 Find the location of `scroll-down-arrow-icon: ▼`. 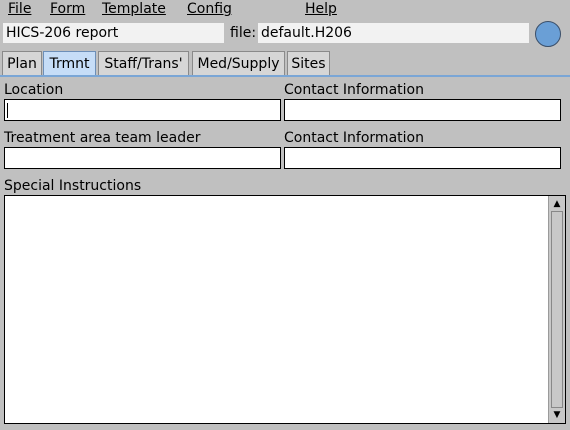

scroll-down-arrow-icon: ▼ is located at coordinates (557, 415).